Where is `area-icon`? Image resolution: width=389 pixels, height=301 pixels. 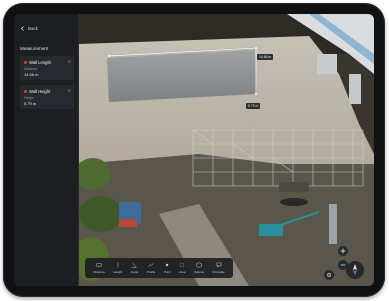
area-icon is located at coordinates (182, 265).